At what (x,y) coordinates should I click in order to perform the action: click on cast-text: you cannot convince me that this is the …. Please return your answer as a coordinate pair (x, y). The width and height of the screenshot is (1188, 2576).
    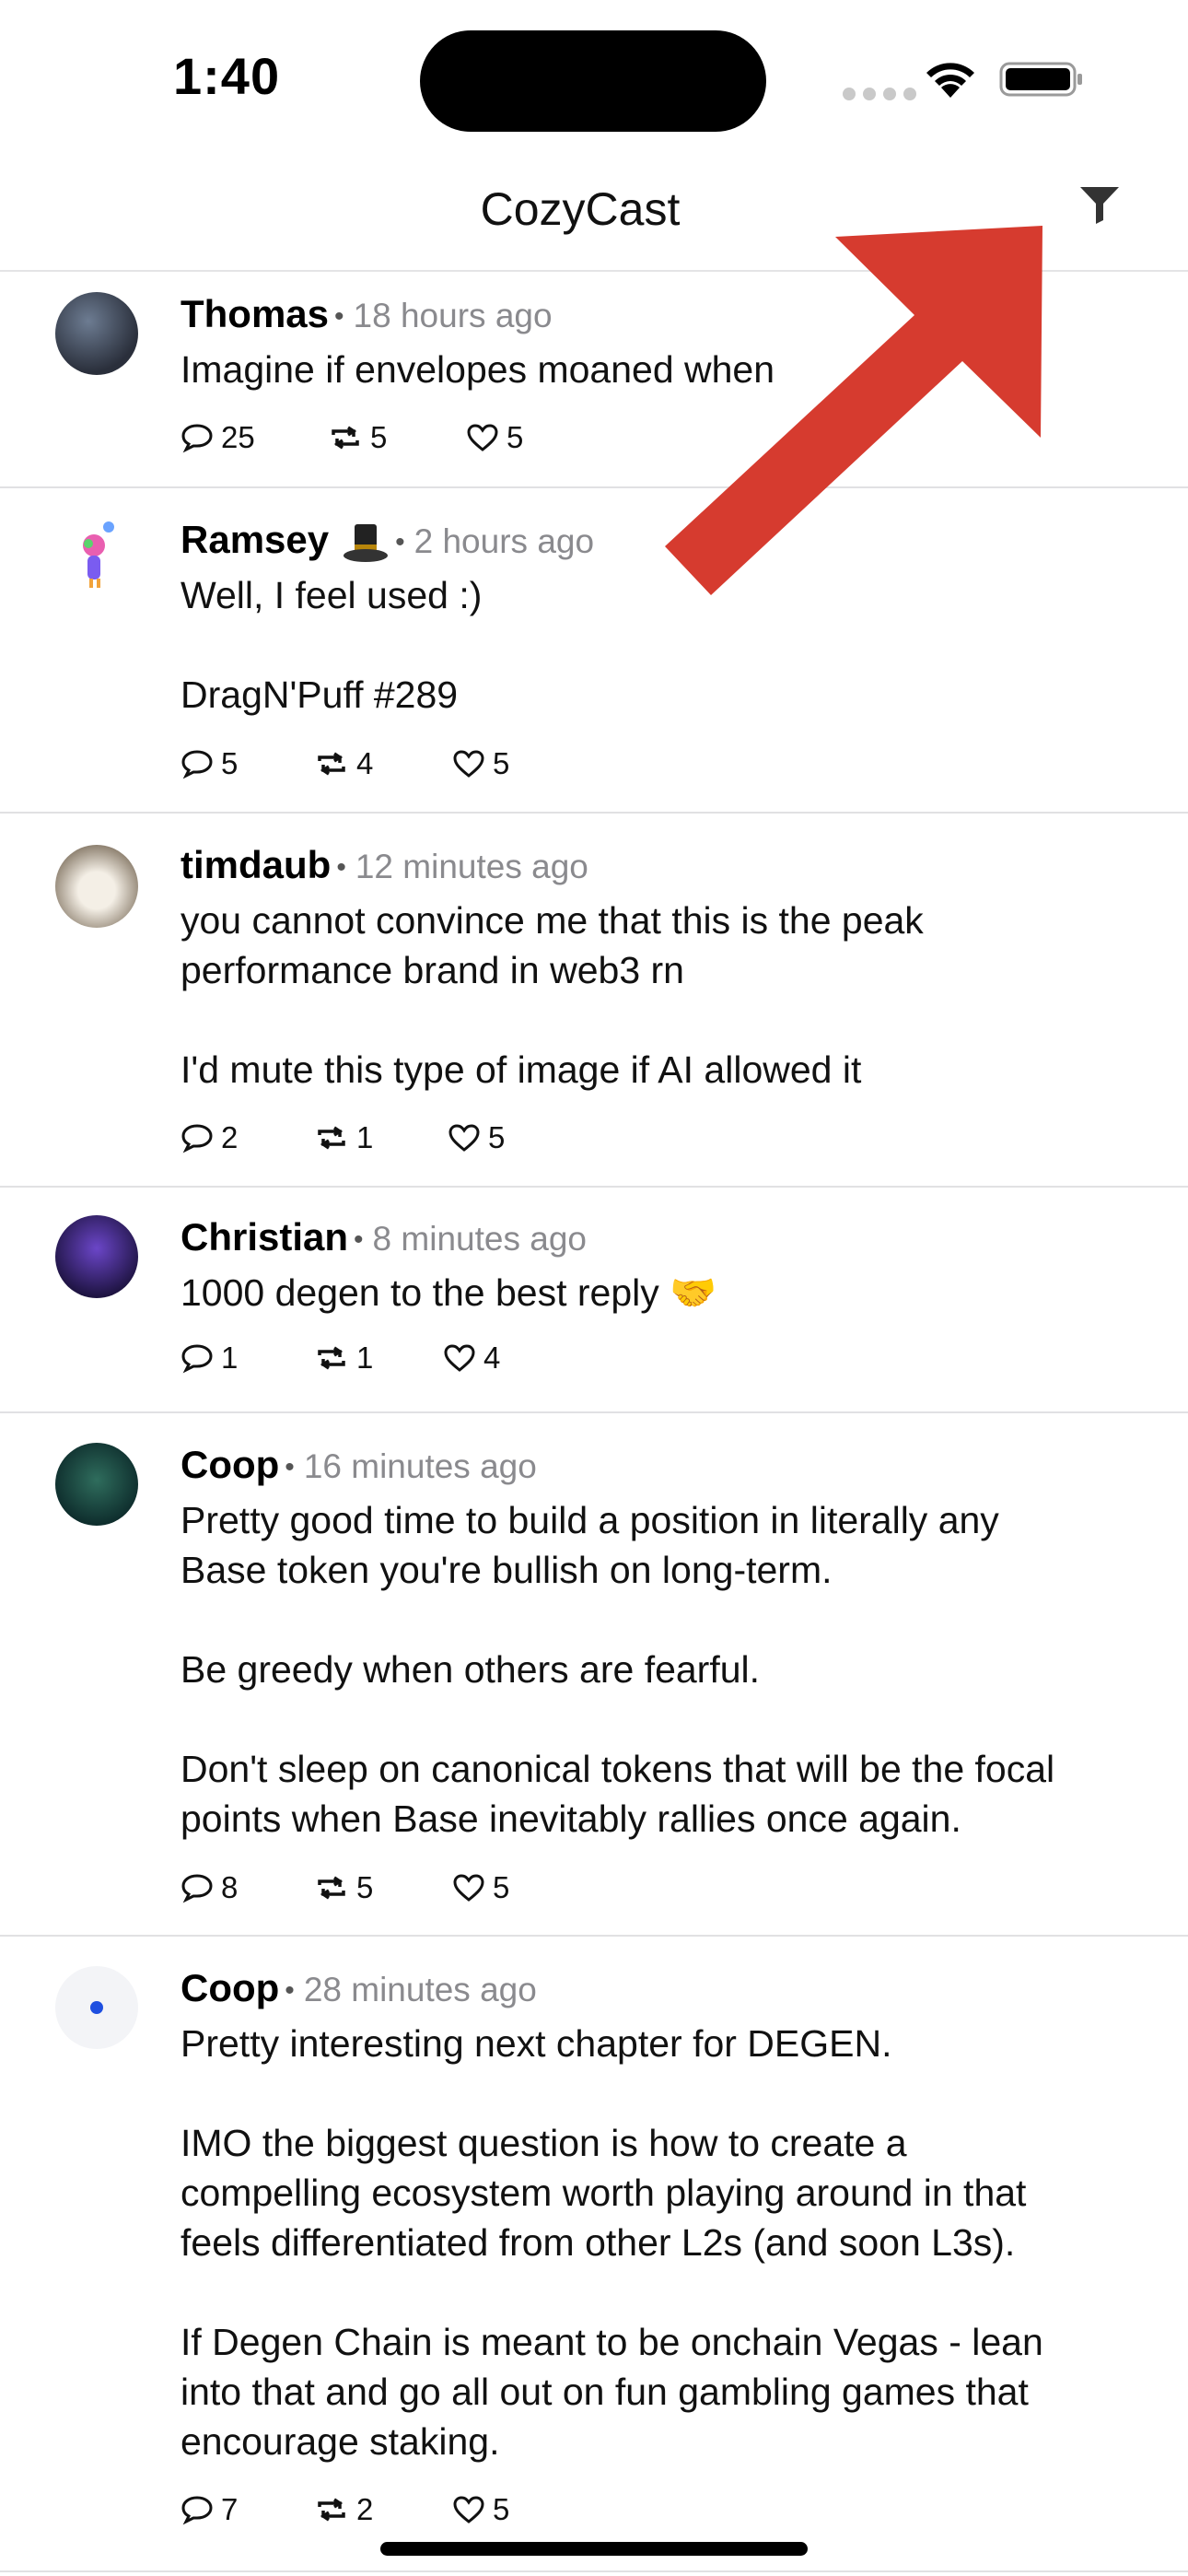
    Looking at the image, I should click on (552, 994).